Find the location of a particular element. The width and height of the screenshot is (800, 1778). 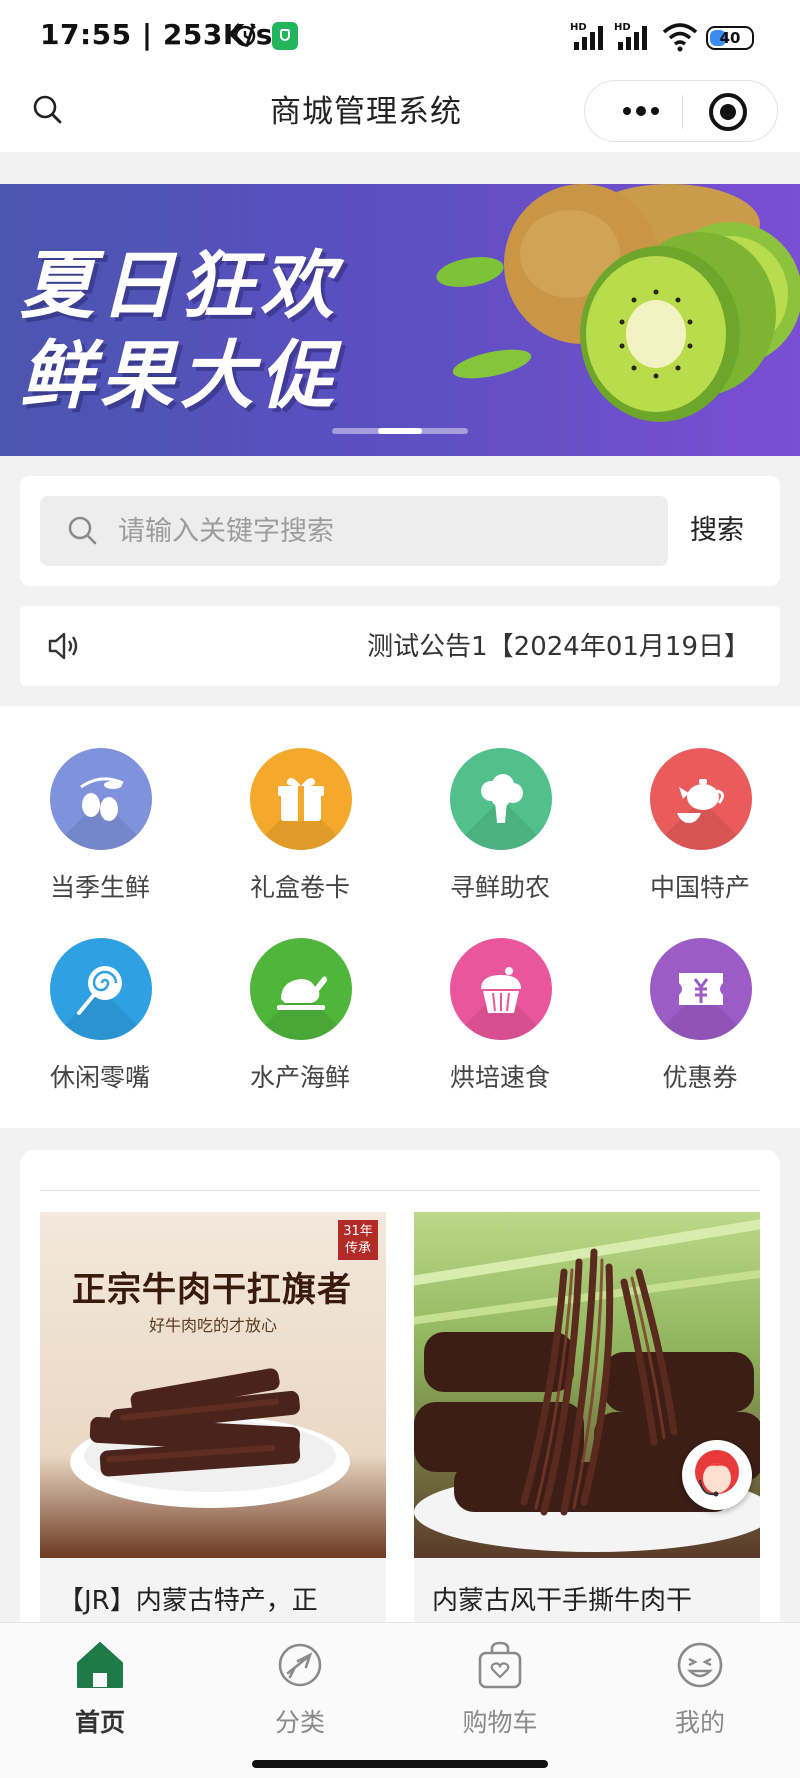

gift-icon is located at coordinates (301, 799).